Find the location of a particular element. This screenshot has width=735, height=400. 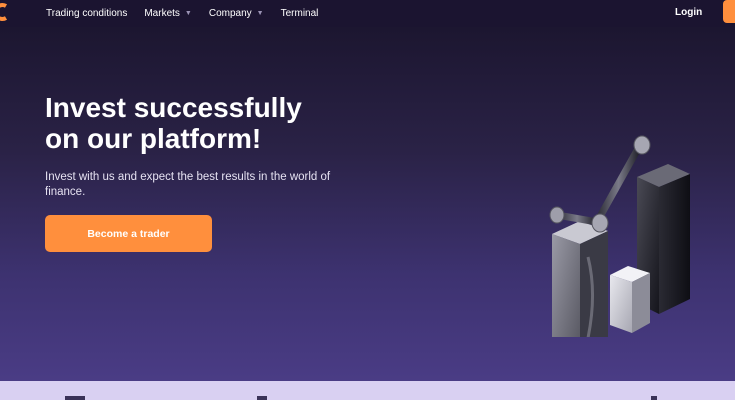

features-band is located at coordinates (367, 390).